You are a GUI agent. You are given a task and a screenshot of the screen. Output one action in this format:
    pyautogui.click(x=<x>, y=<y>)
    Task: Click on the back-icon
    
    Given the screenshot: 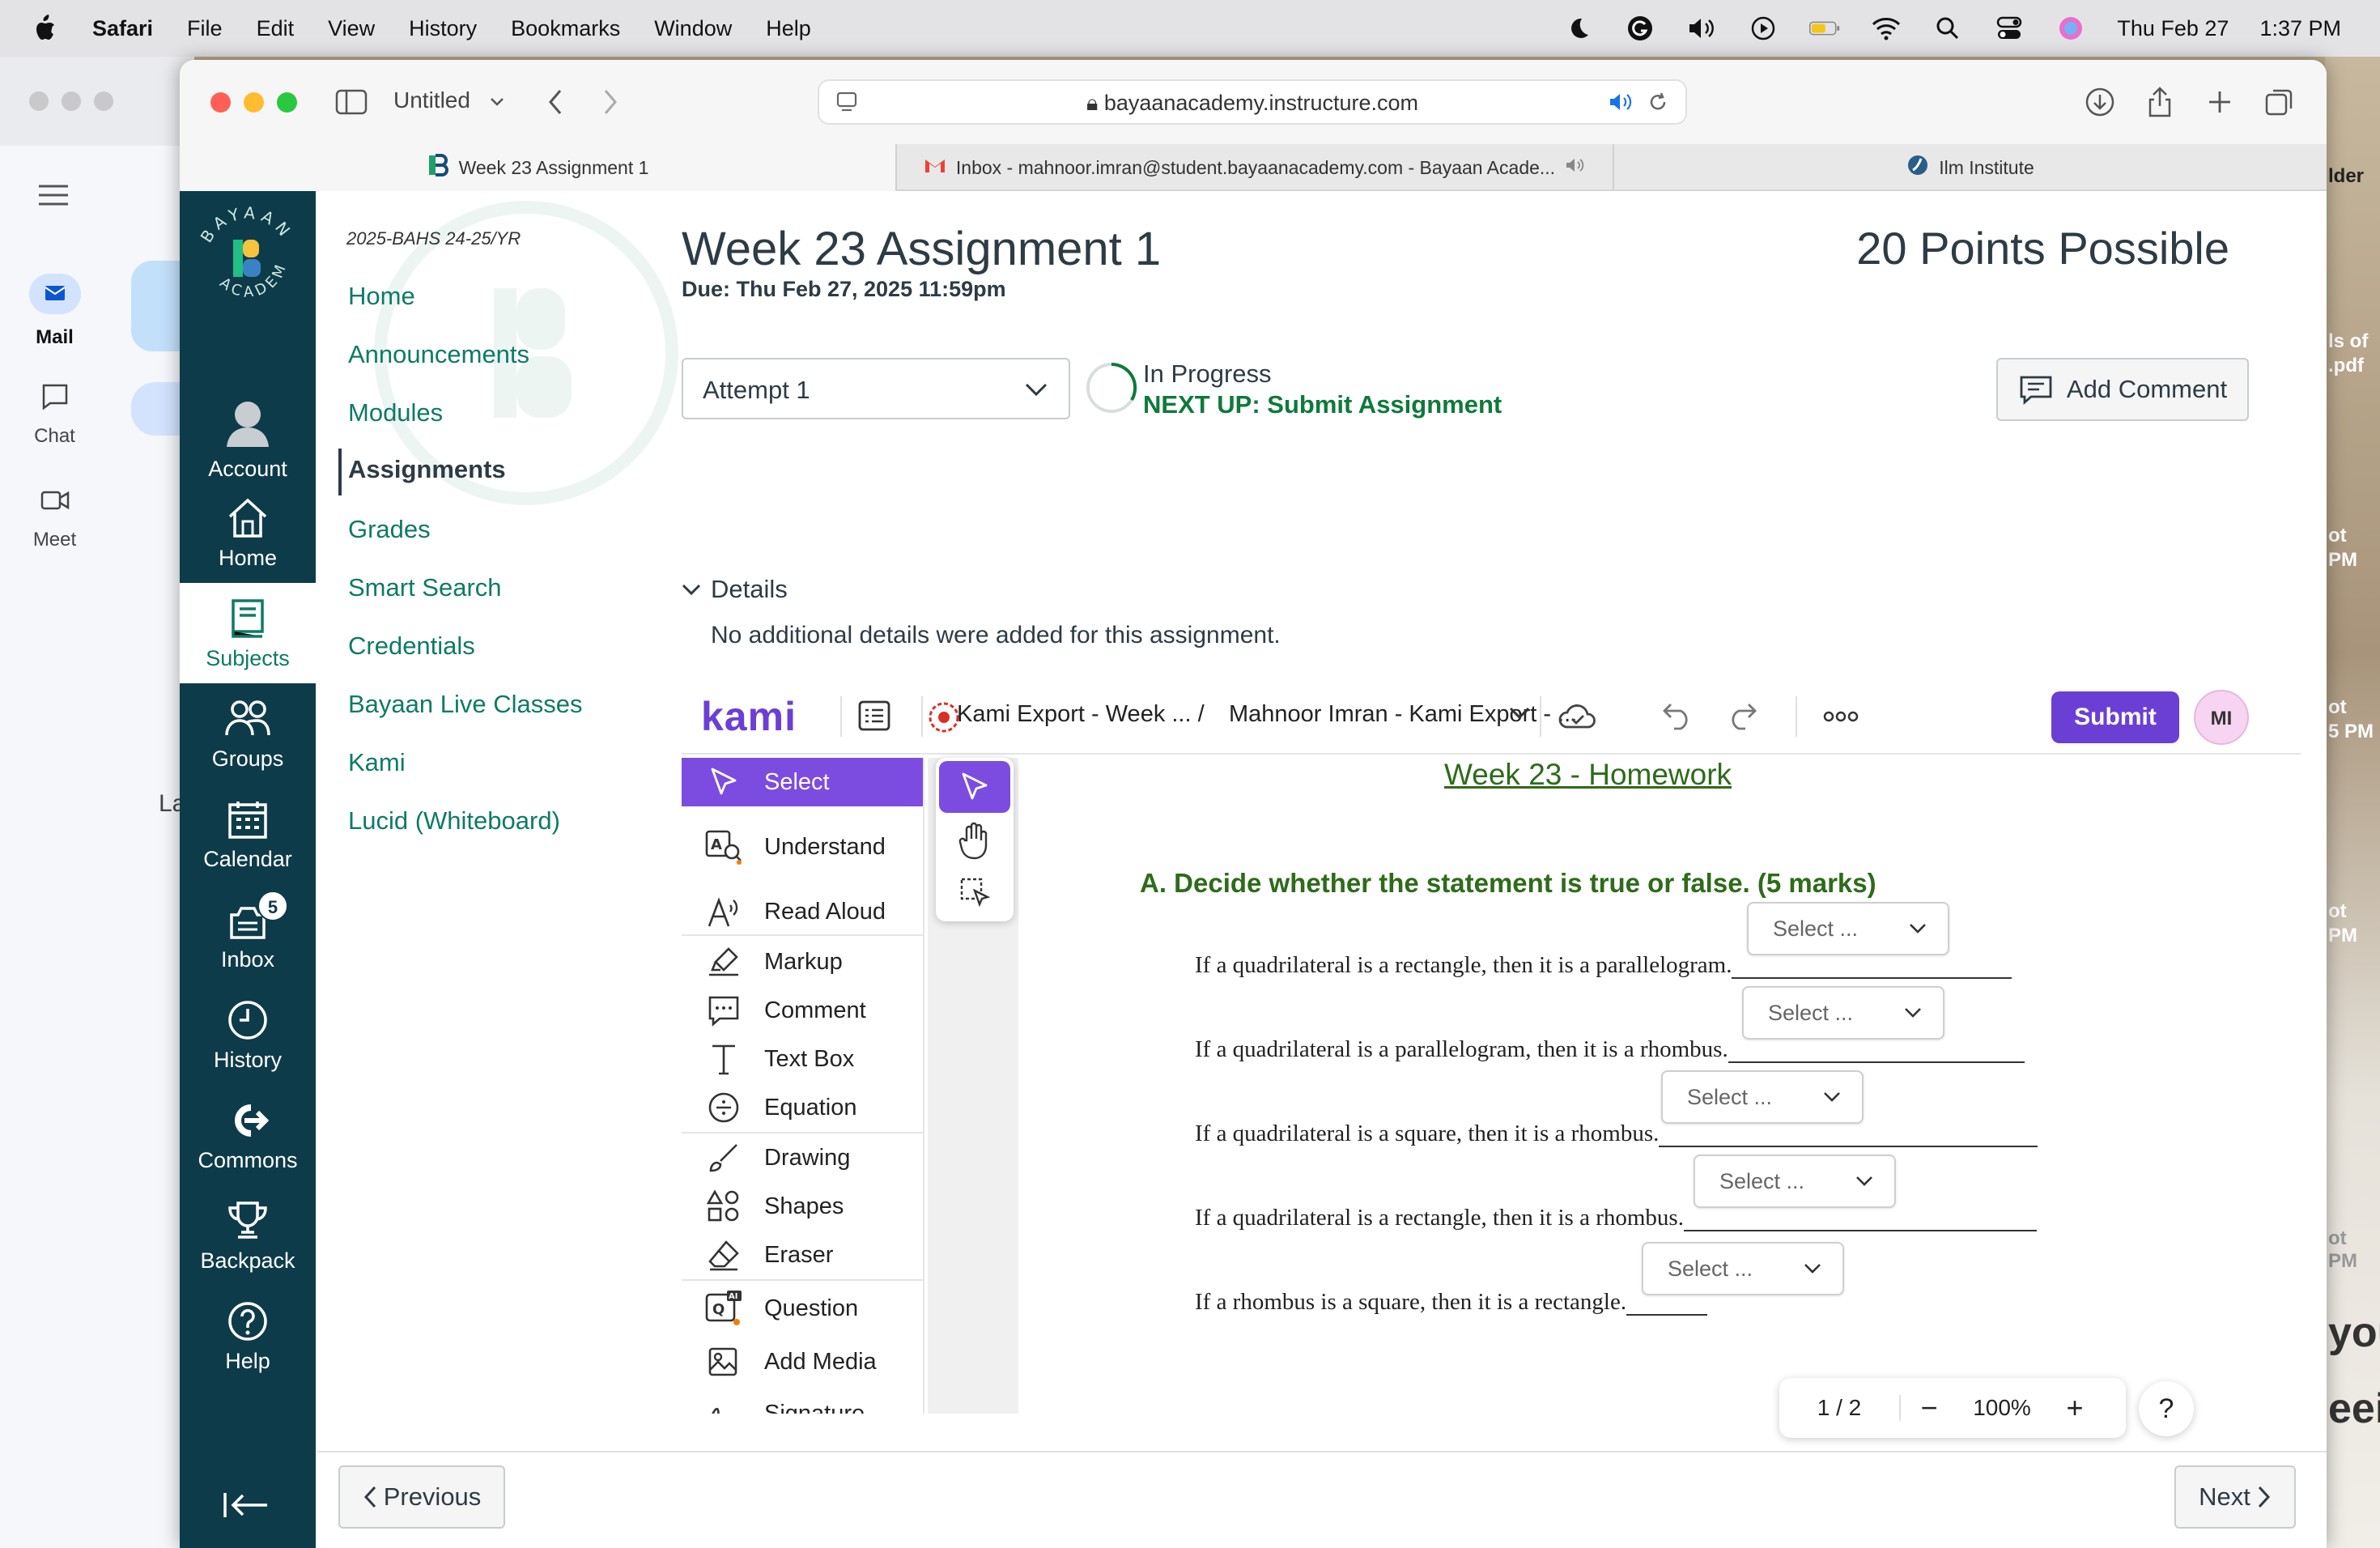 What is the action you would take?
    pyautogui.click(x=555, y=102)
    